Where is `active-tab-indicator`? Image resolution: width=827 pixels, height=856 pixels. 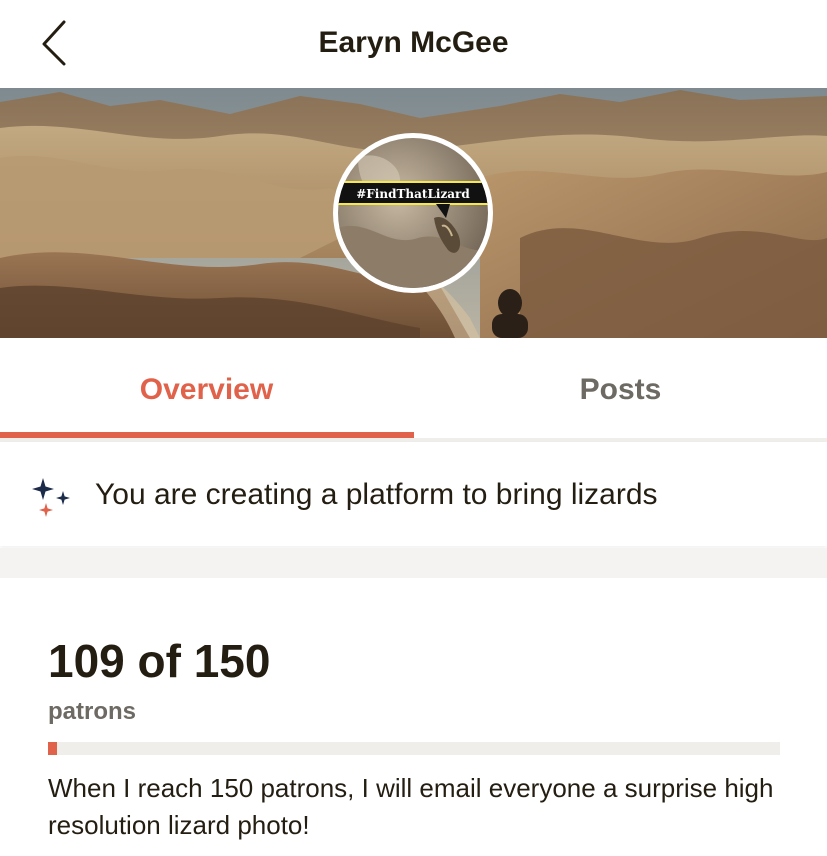 active-tab-indicator is located at coordinates (207, 435).